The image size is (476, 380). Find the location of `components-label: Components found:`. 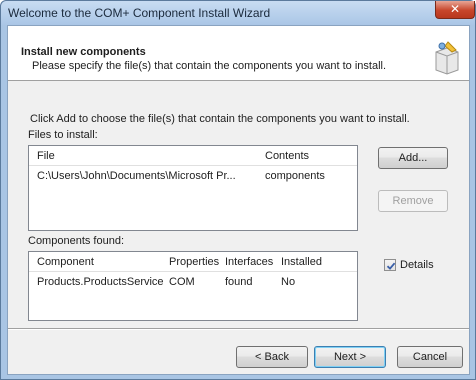

components-label: Components found: is located at coordinates (76, 241).